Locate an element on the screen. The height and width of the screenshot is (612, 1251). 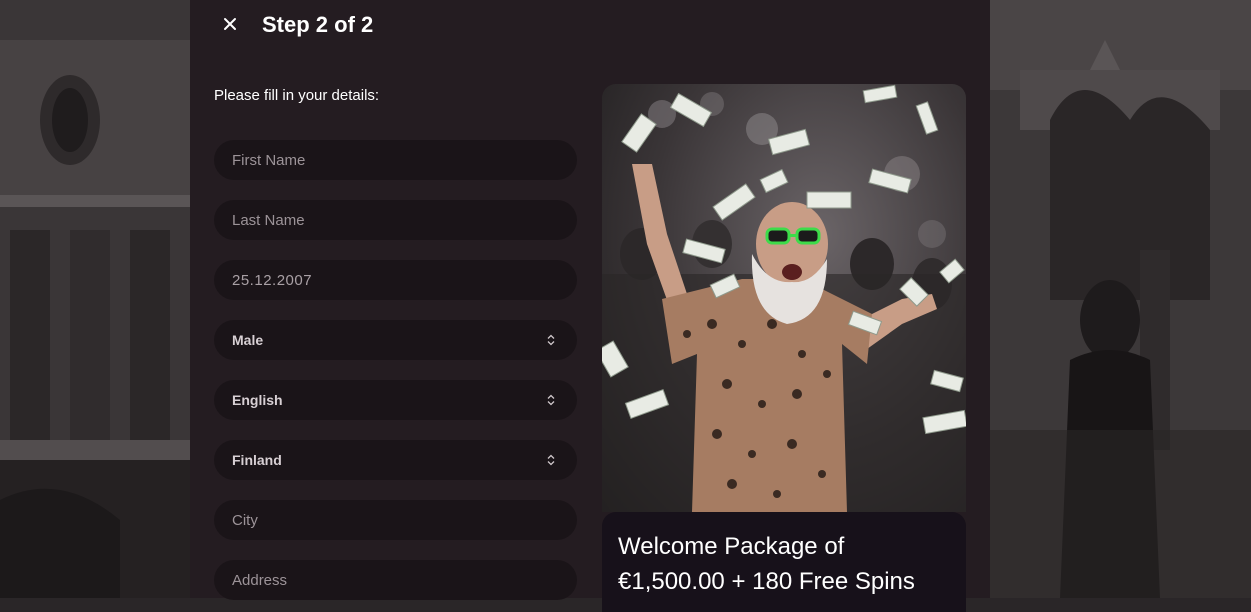
building-facade-illustration is located at coordinates (95, 299).